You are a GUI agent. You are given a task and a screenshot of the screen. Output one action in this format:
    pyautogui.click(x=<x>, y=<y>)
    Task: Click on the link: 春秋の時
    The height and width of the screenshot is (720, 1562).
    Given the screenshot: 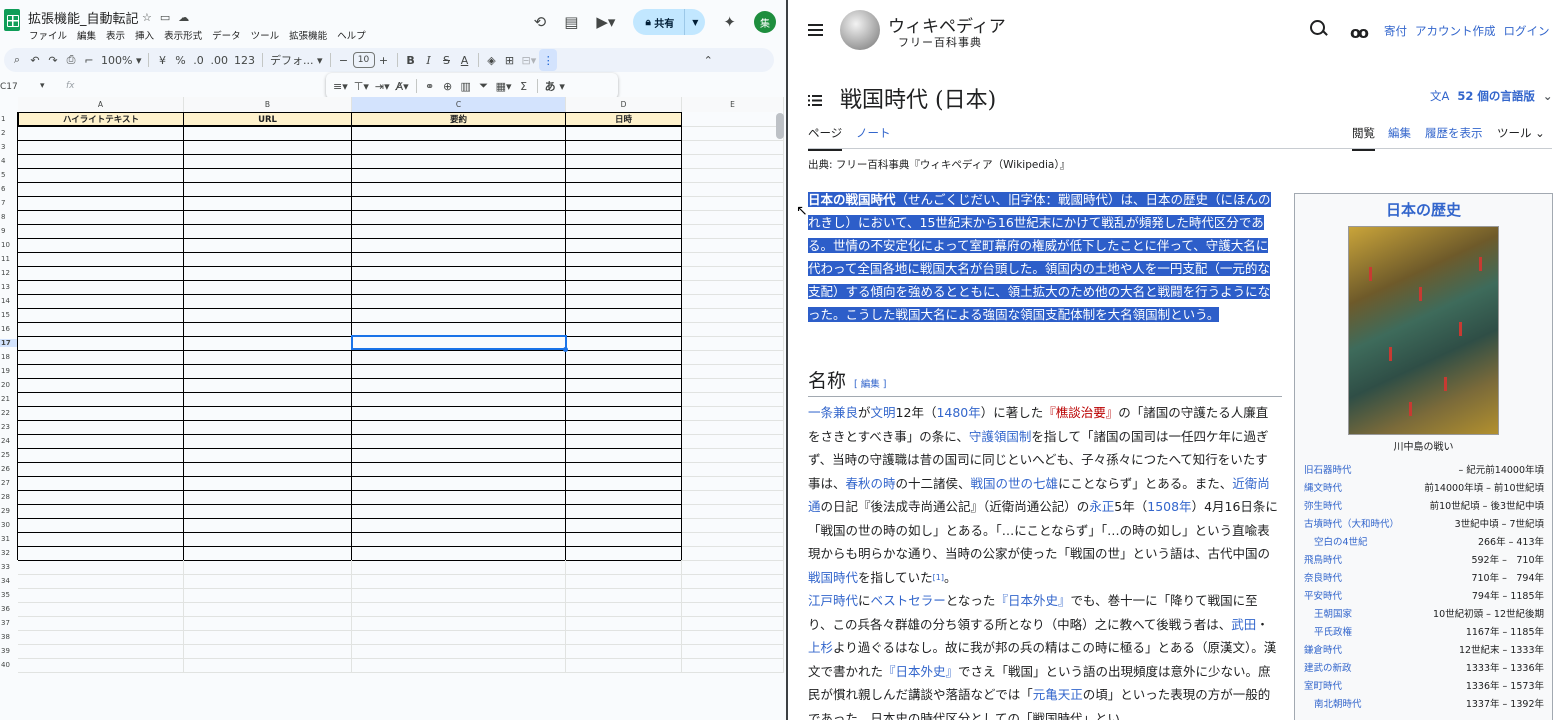 What is the action you would take?
    pyautogui.click(x=871, y=483)
    